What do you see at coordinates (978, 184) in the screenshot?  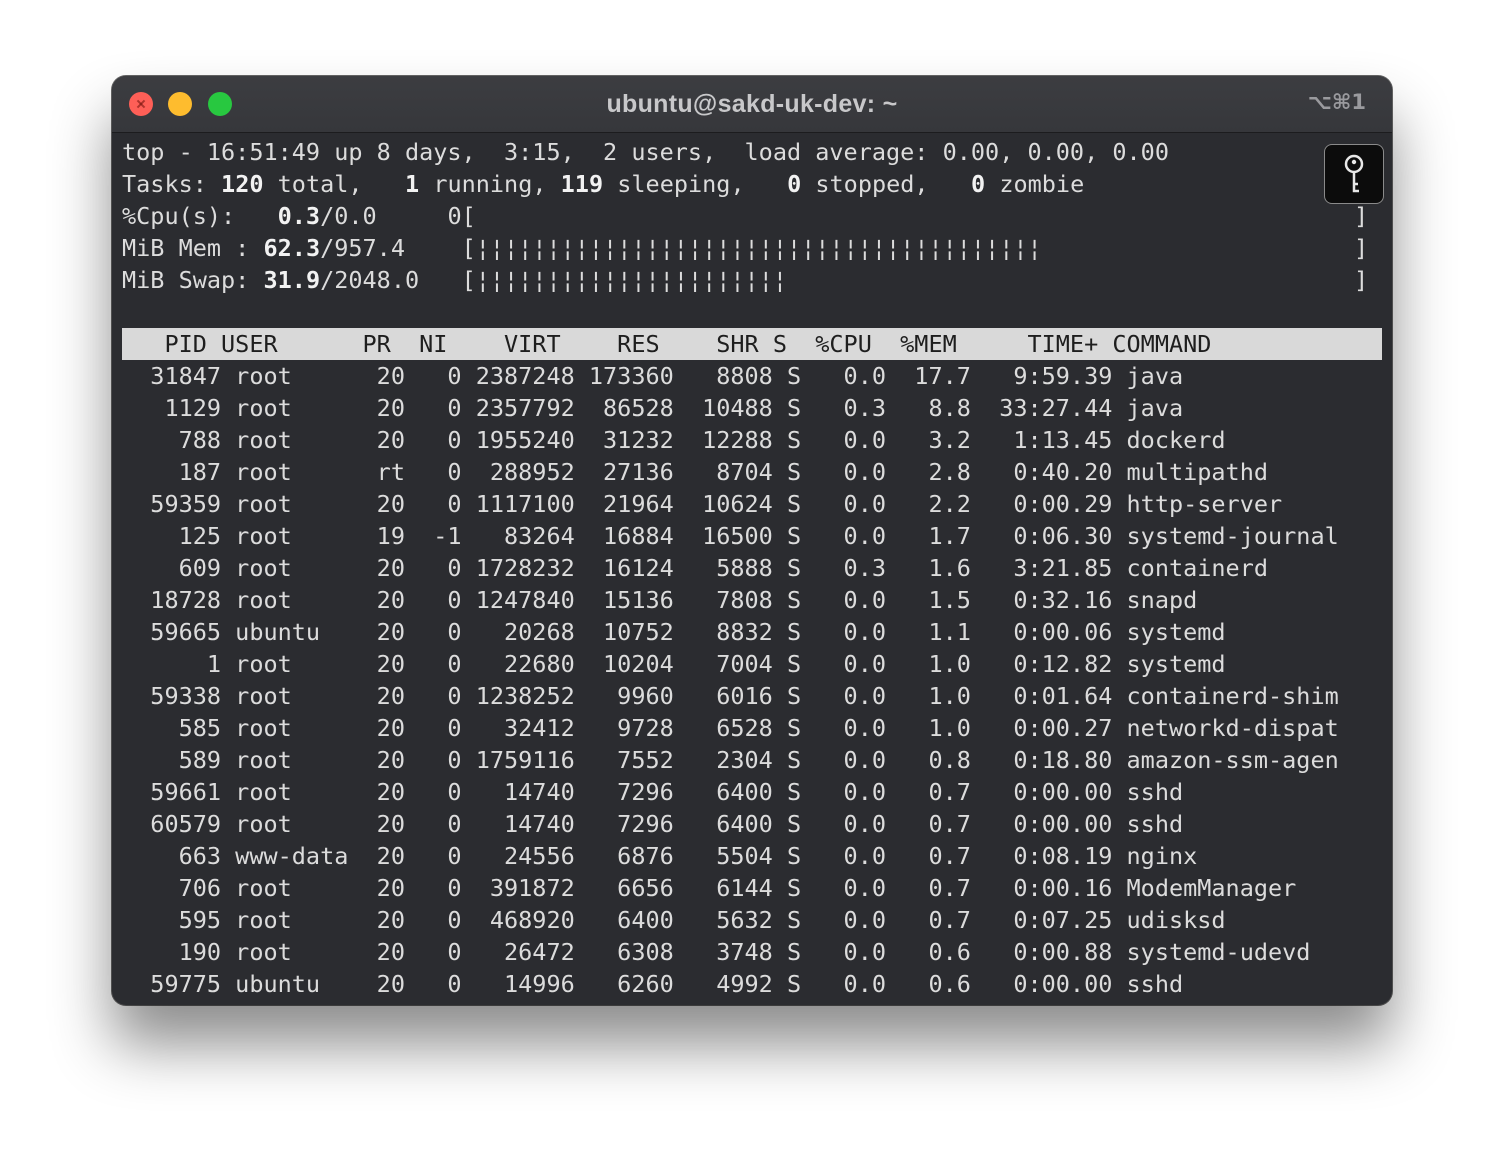 I see `tasks-zombie: 0` at bounding box center [978, 184].